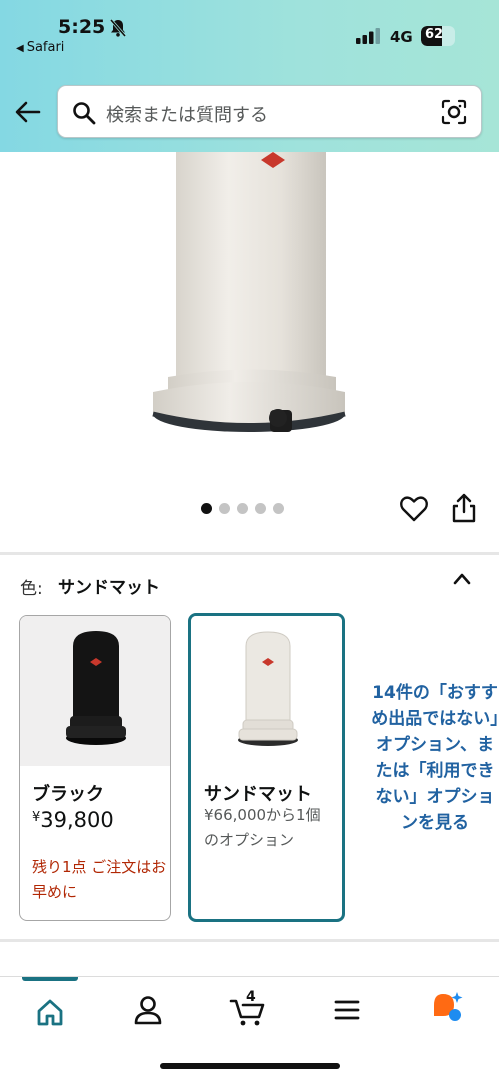 Image resolution: width=499 pixels, height=1080 pixels. I want to click on search-icon, so click(84, 113).